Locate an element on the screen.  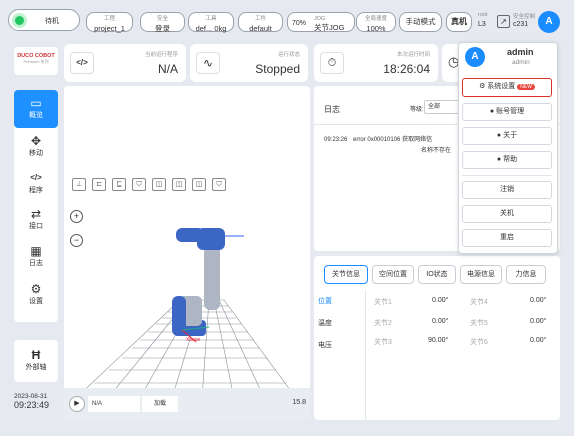
run-time-value: 18:26:04 is located at coordinates (406, 69).